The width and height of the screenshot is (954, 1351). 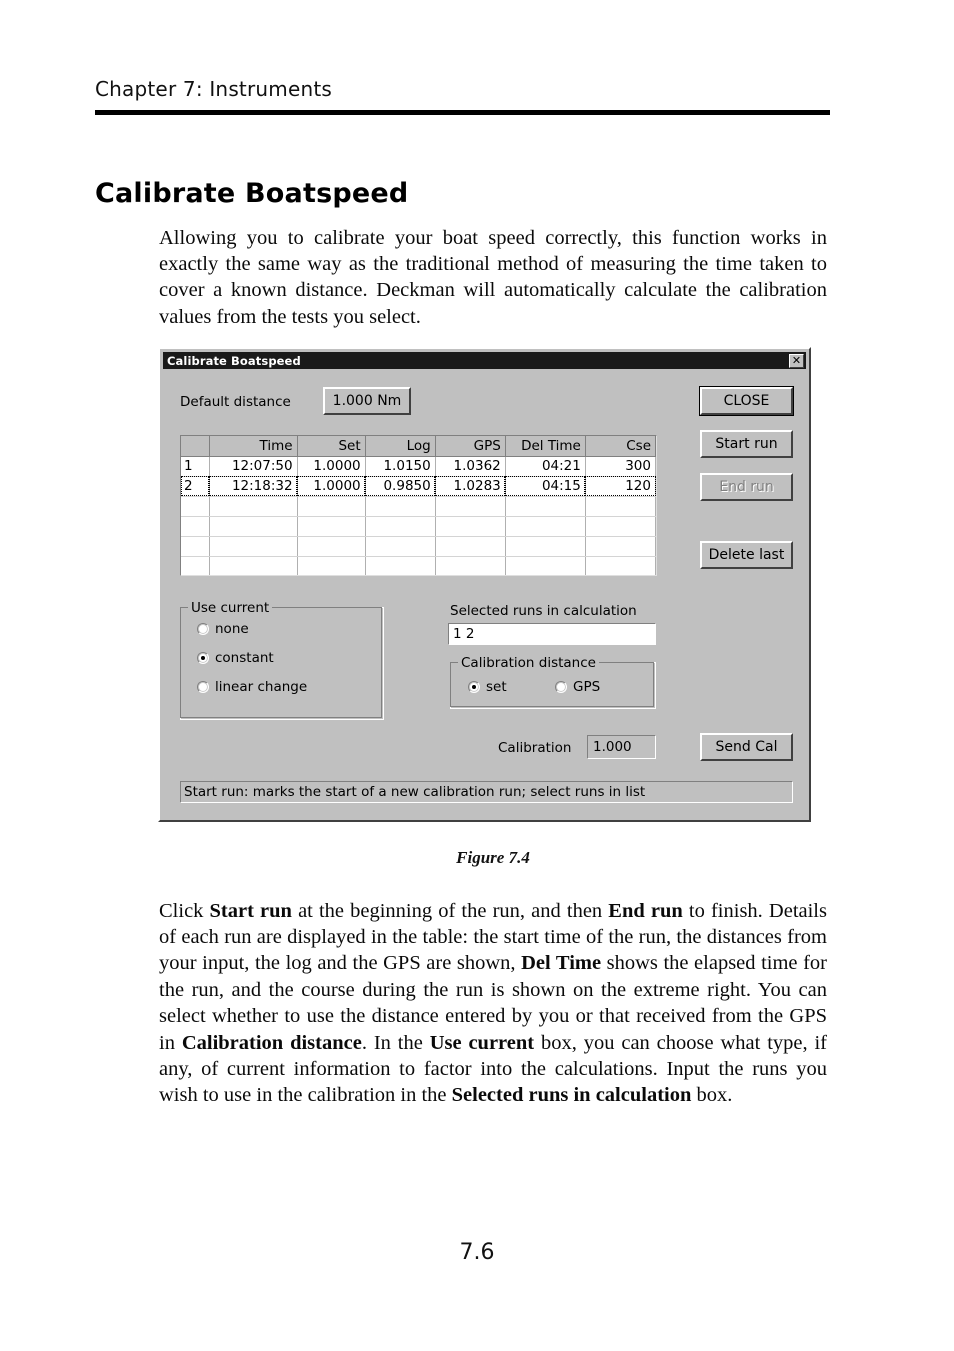 I want to click on dialog-titlebar: Calibrate Boatspeed ✕, so click(x=484, y=360).